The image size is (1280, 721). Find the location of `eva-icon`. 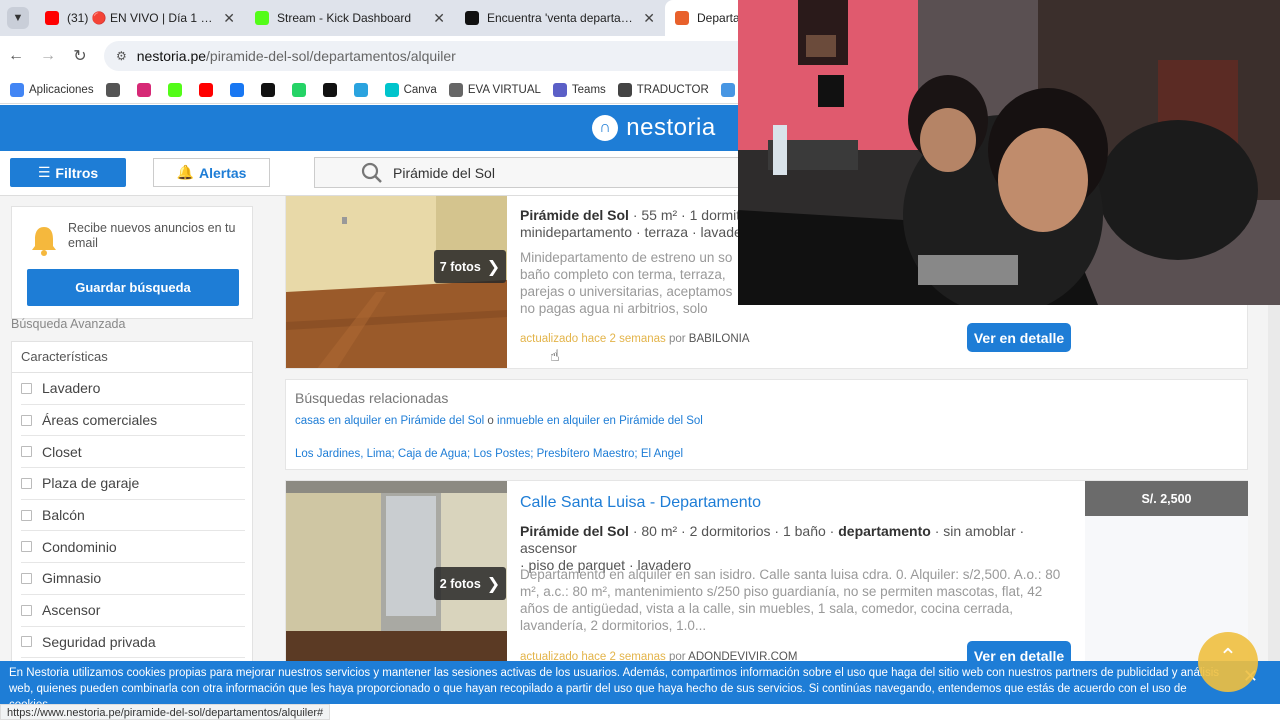

eva-icon is located at coordinates (455, 89).